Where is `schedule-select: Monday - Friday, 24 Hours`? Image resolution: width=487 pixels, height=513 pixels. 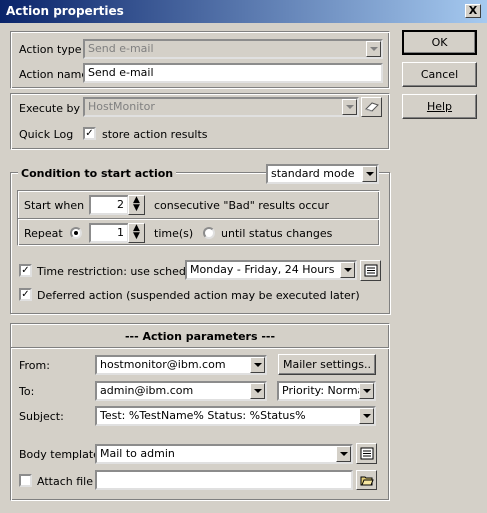
schedule-select: Monday - Friday, 24 Hours is located at coordinates (271, 270).